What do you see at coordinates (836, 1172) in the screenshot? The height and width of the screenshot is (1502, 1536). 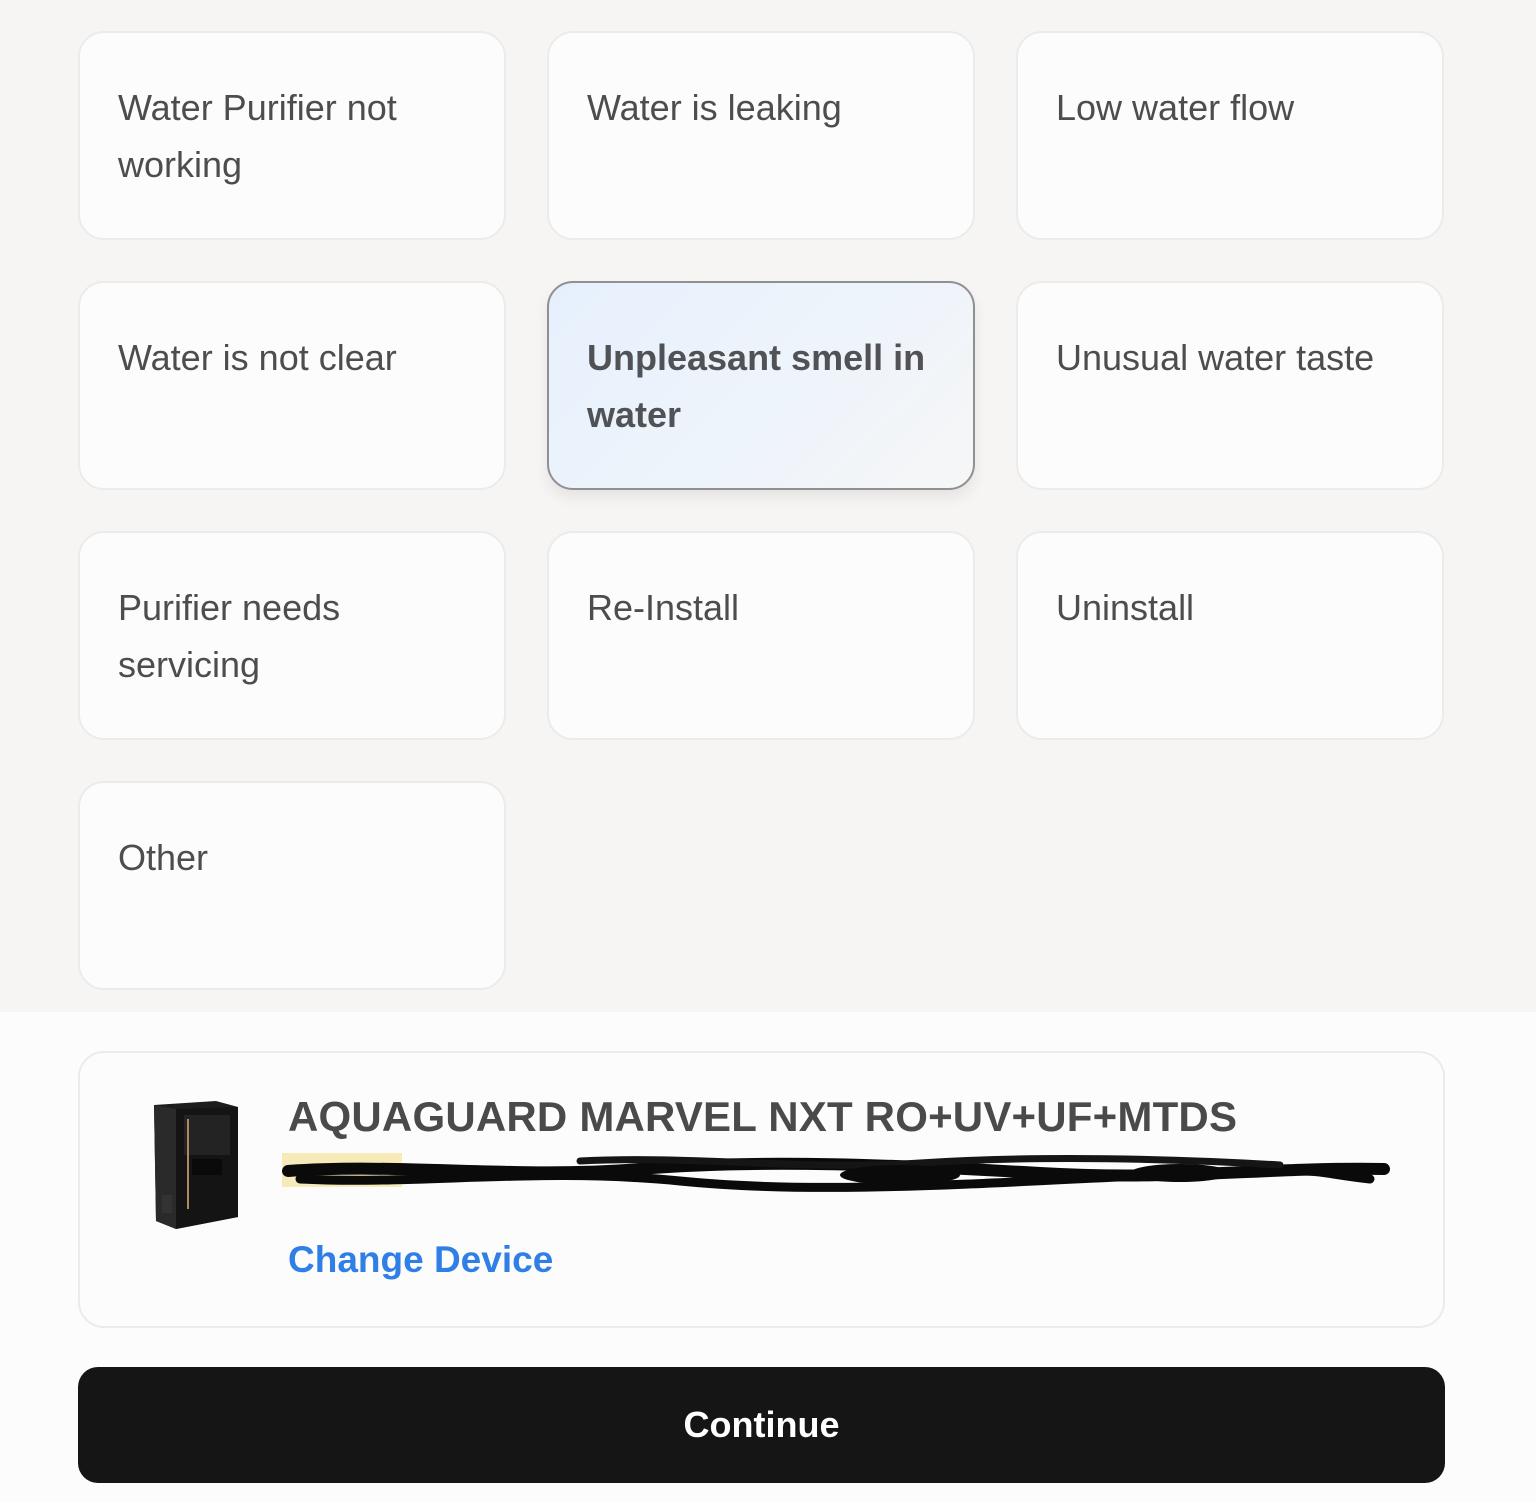 I see `redacted-device-details` at bounding box center [836, 1172].